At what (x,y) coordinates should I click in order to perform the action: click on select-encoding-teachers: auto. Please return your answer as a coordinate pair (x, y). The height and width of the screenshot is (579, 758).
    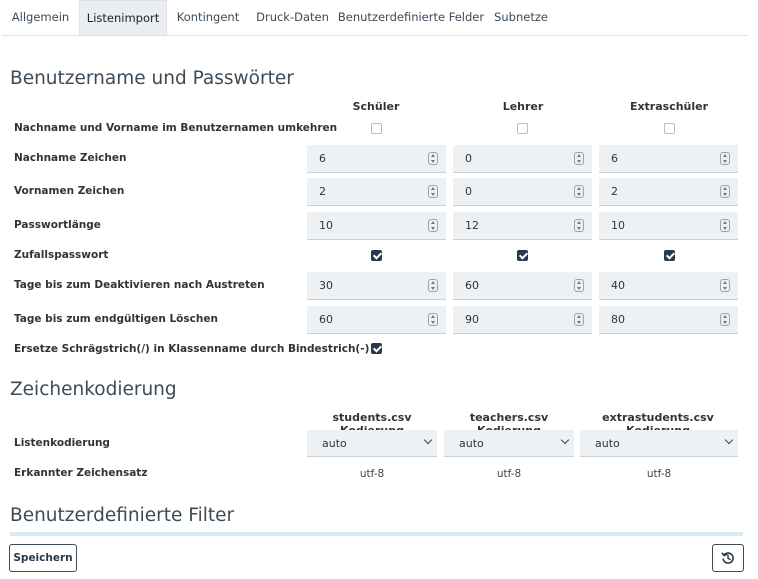
    Looking at the image, I should click on (509, 443).